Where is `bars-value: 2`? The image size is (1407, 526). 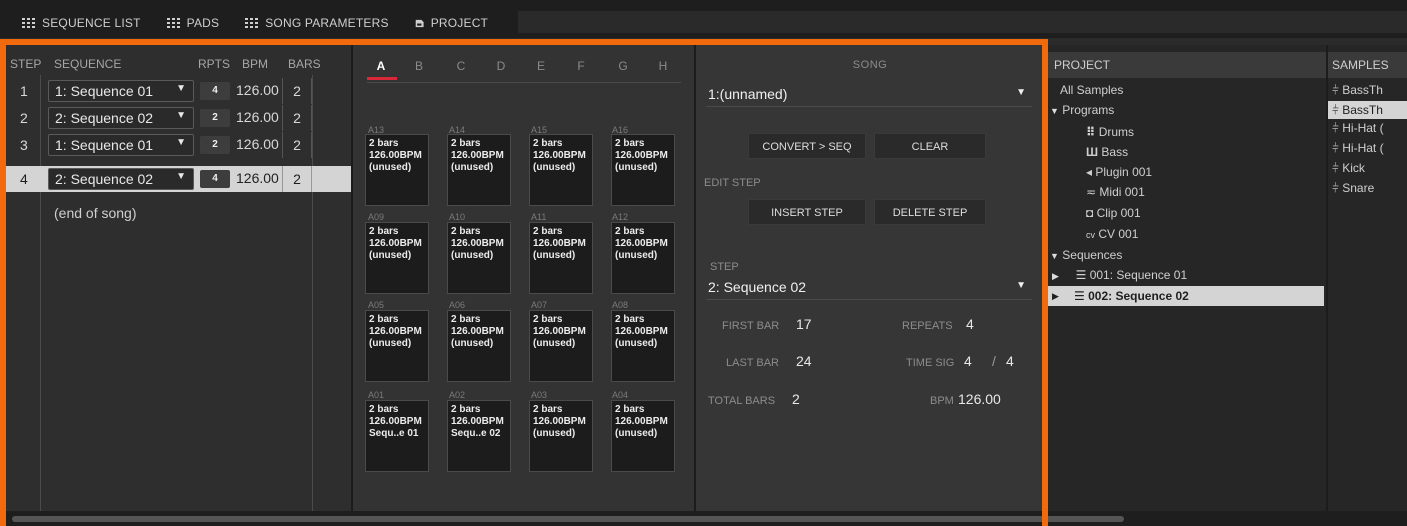 bars-value: 2 is located at coordinates (297, 118).